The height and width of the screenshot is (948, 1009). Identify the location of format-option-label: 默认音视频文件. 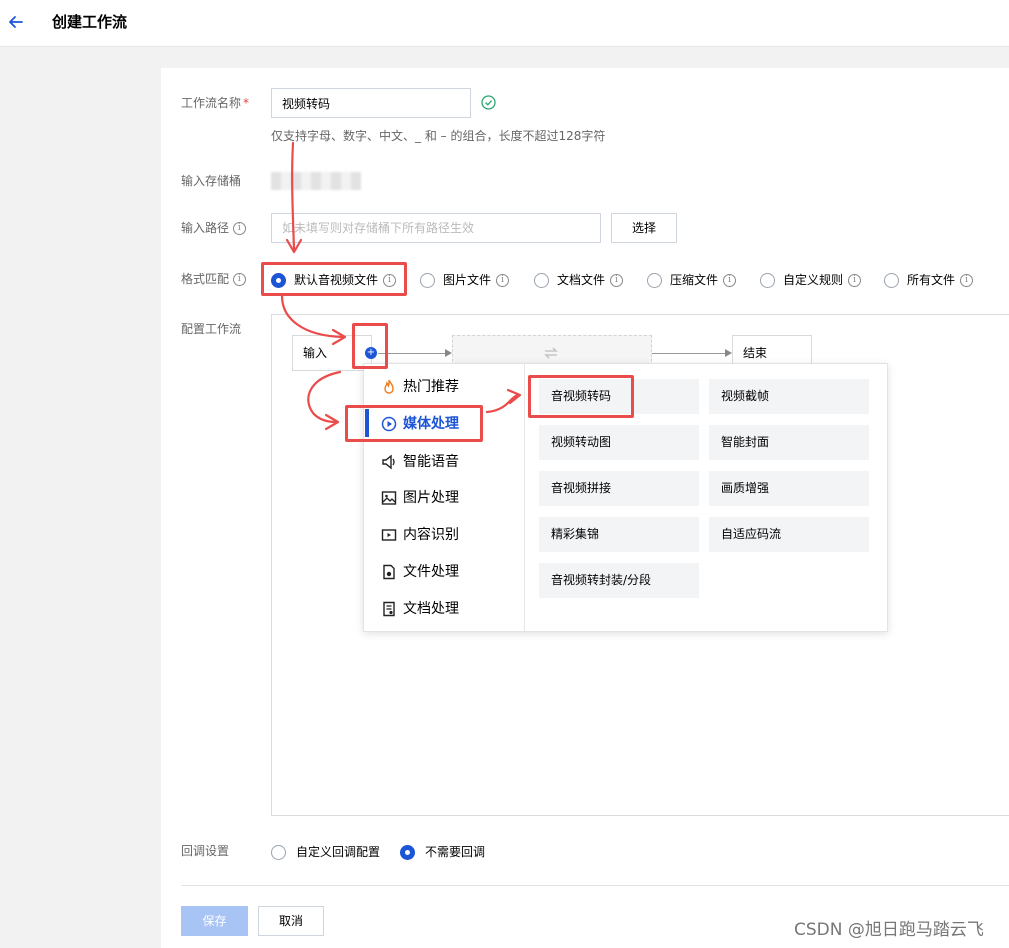
(336, 280).